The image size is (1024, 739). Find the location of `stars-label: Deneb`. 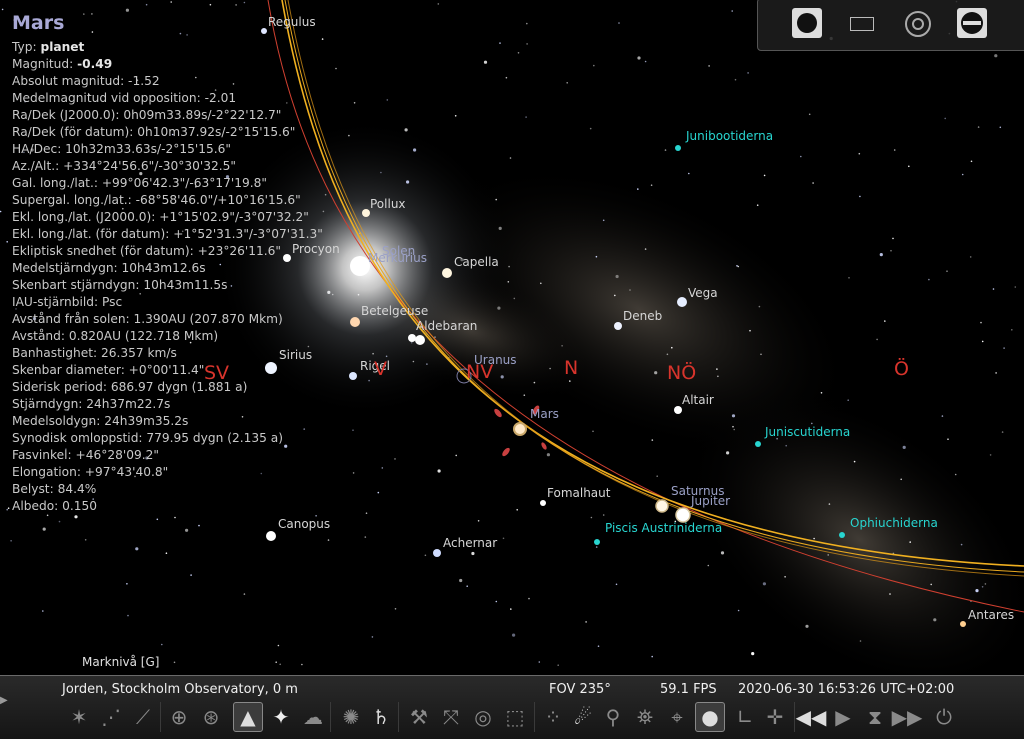

stars-label: Deneb is located at coordinates (642, 316).